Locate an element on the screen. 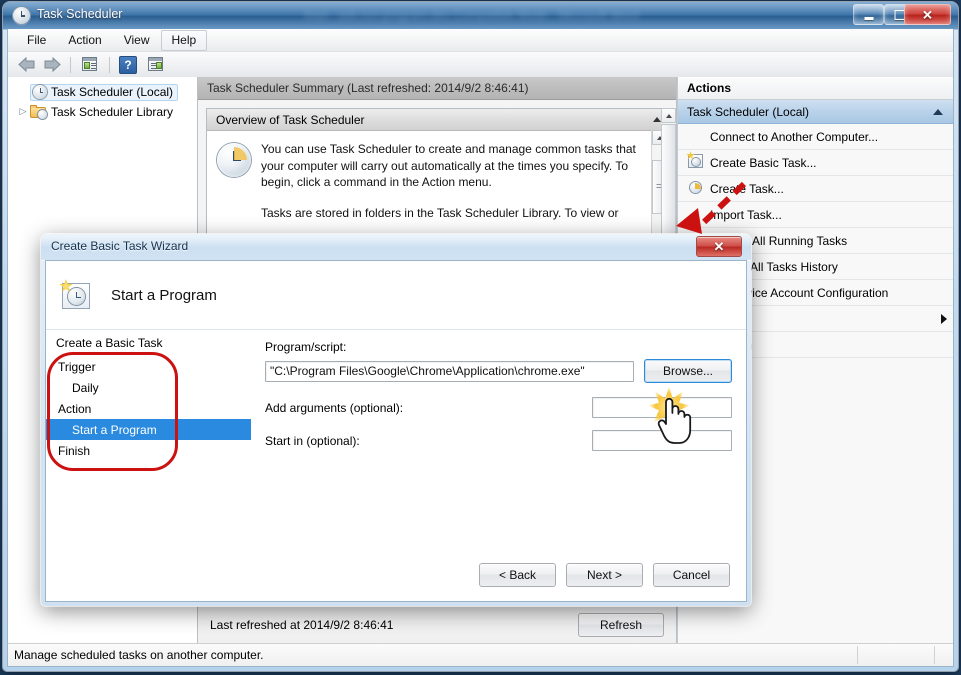 This screenshot has width=961, height=675. tree-item-selected-wrap: Task Scheduler (Local) is located at coordinates (104, 92).